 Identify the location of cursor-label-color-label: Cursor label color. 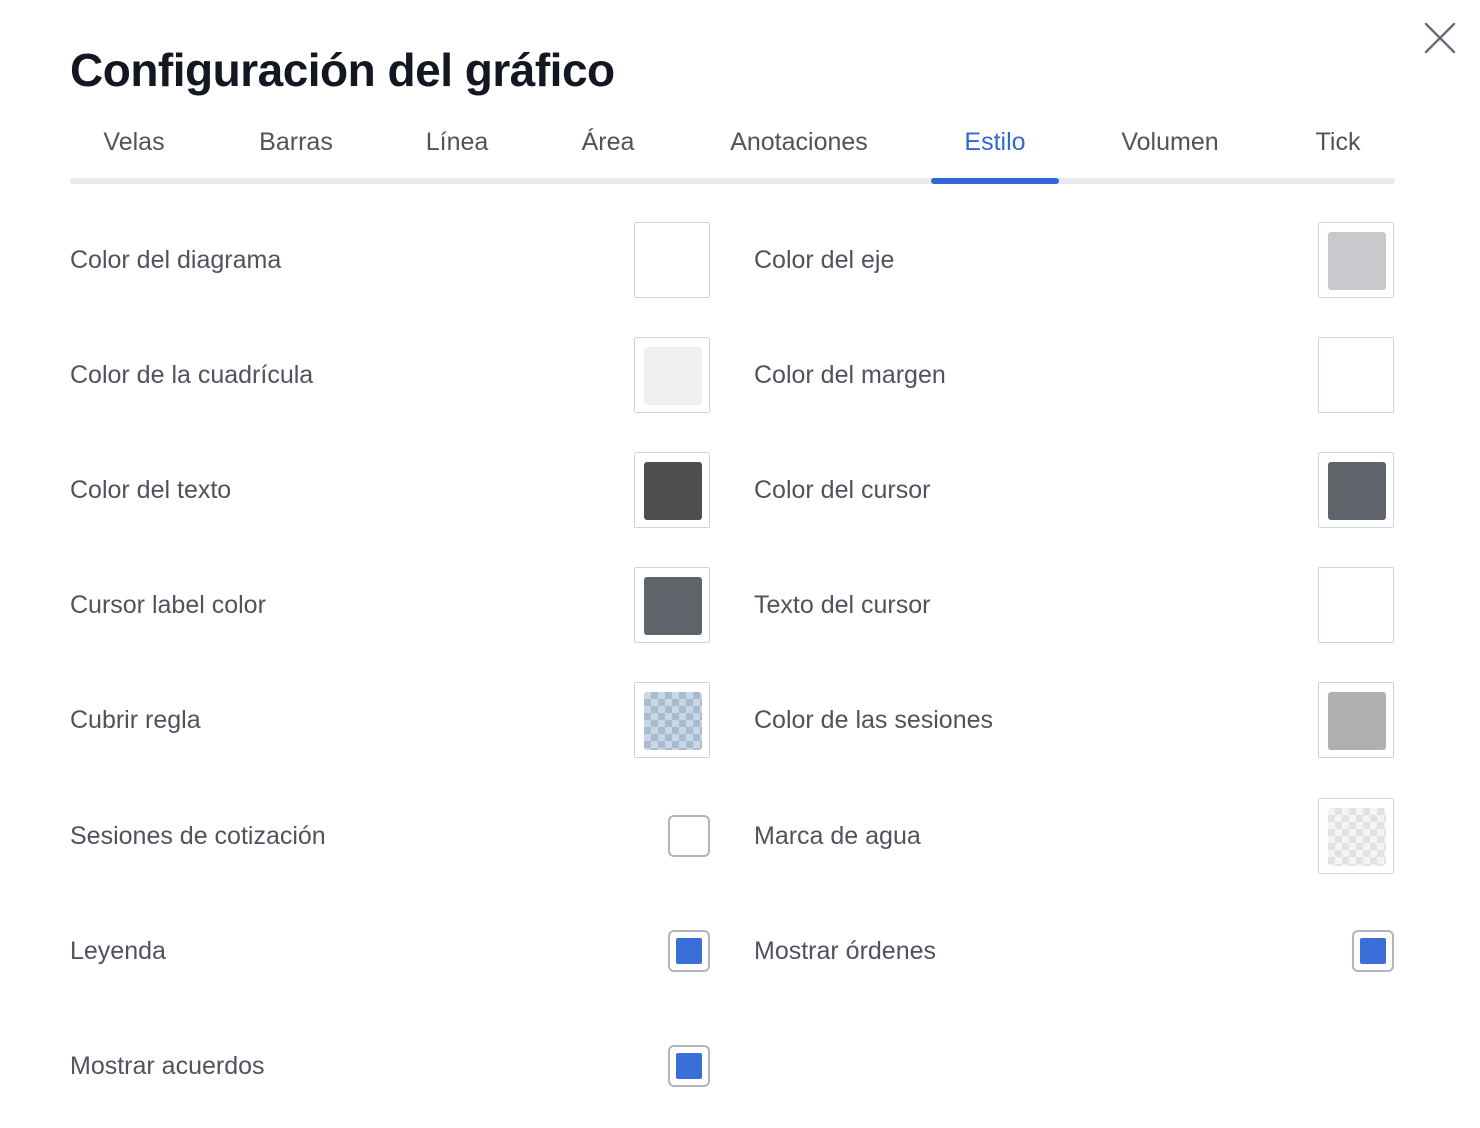
(168, 605).